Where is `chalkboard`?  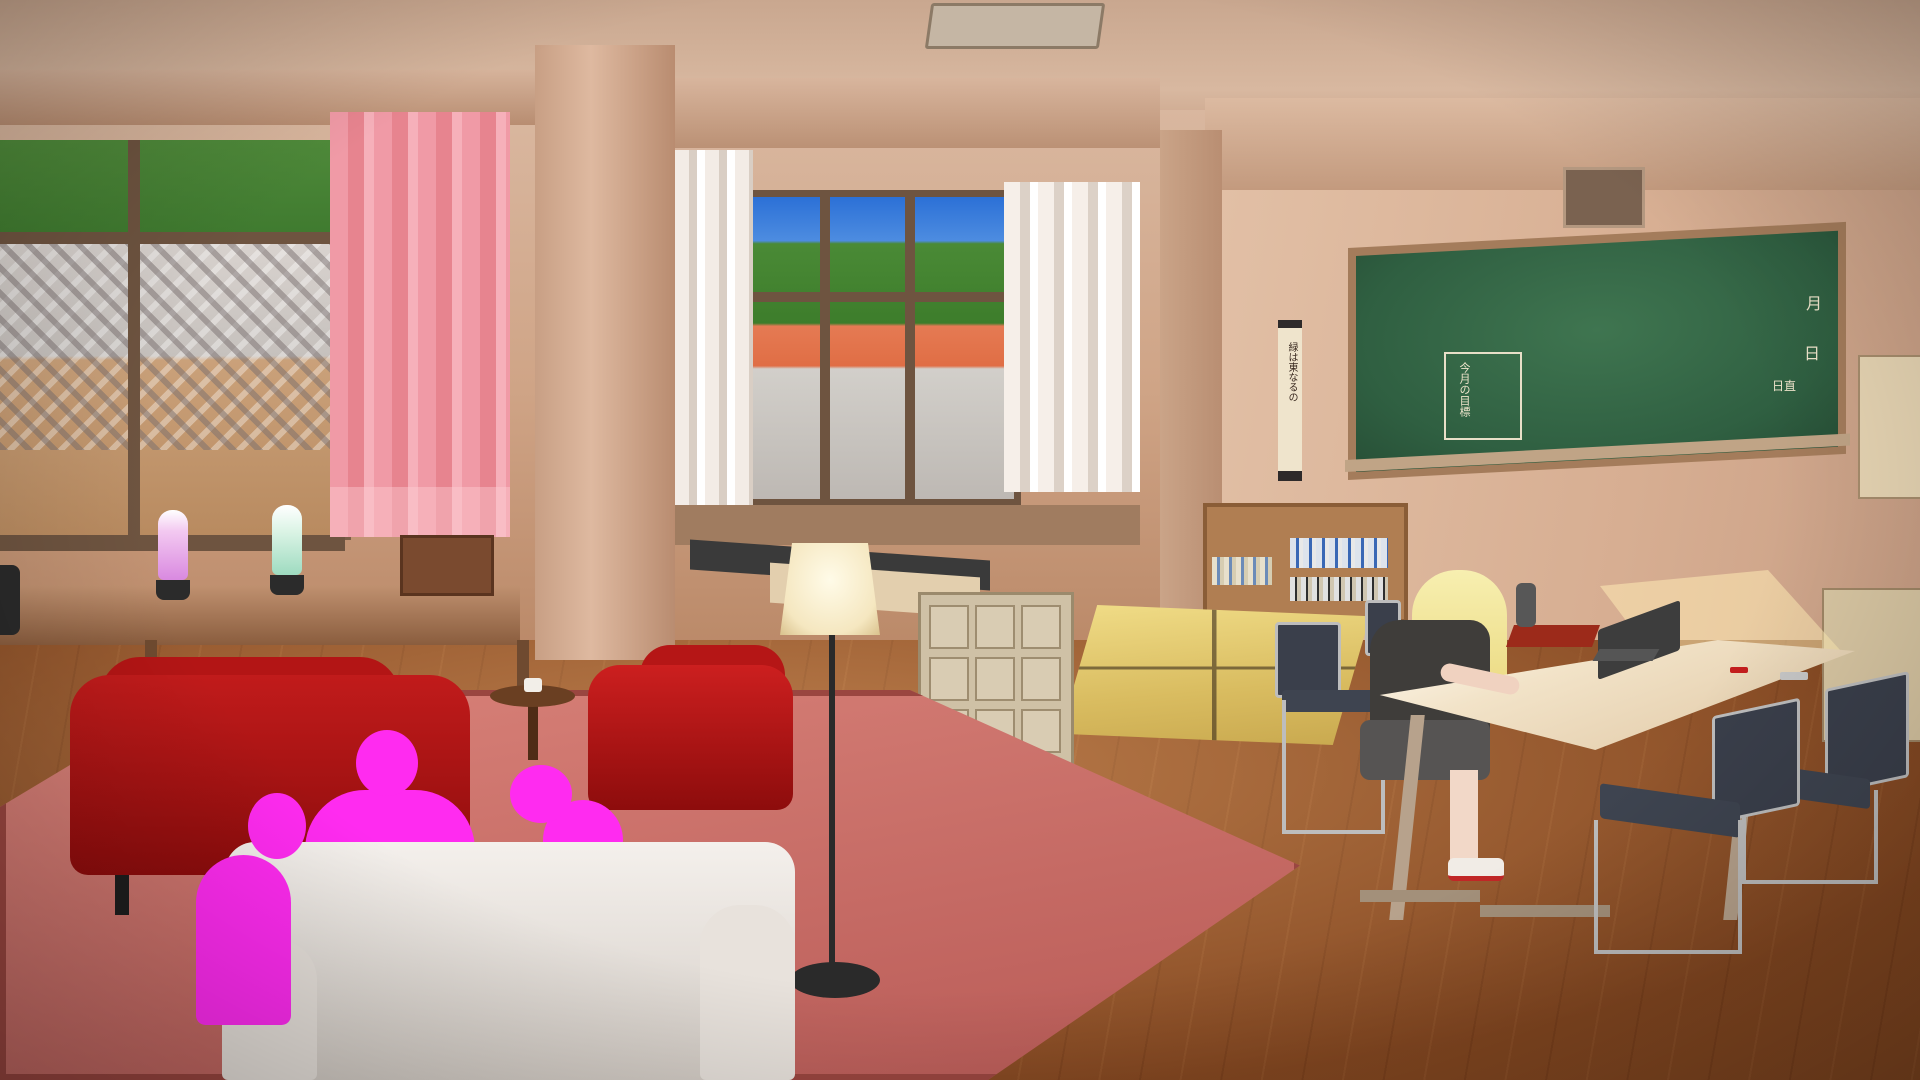 chalkboard is located at coordinates (1597, 351).